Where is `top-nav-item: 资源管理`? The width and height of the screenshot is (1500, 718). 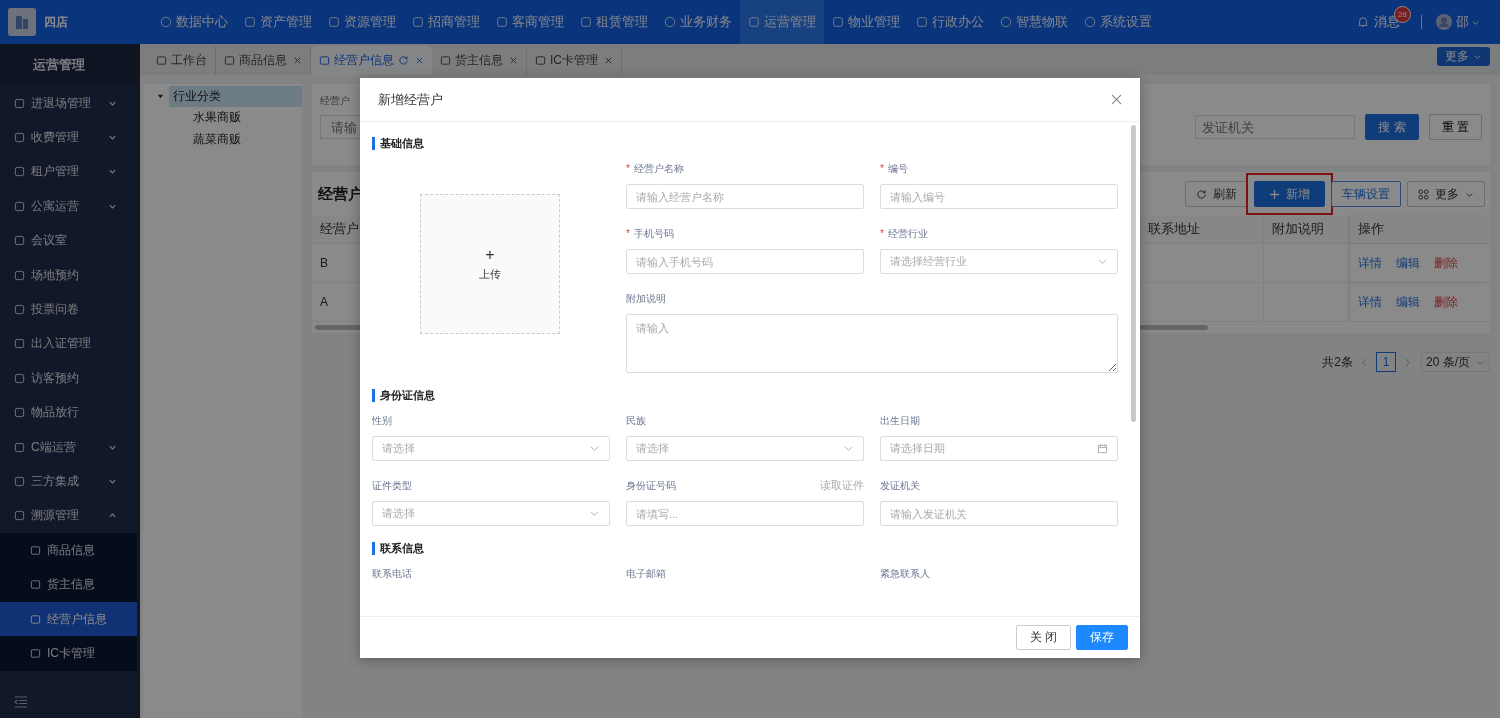
top-nav-item: 资源管理 is located at coordinates (362, 22).